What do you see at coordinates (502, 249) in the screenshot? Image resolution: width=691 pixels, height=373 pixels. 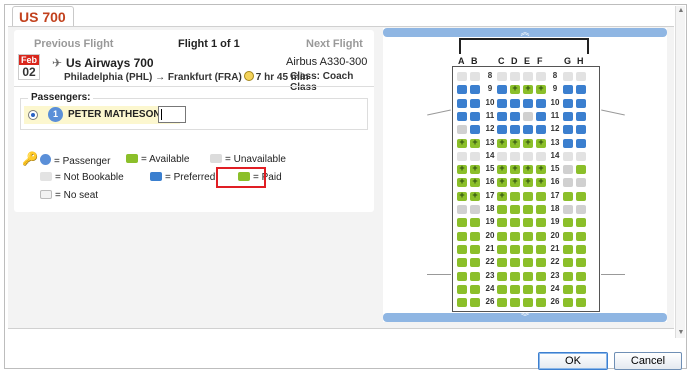 I see `seat-21C` at bounding box center [502, 249].